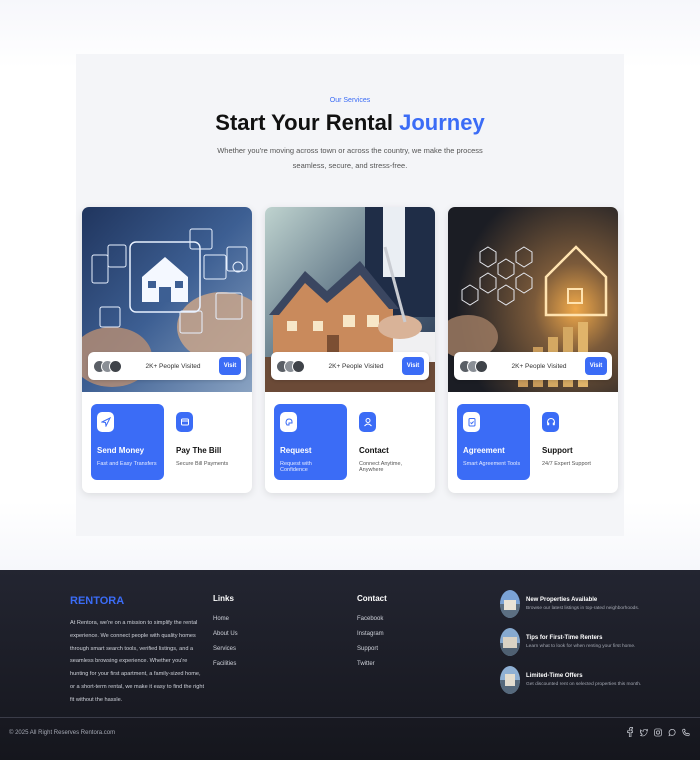  I want to click on footer-contact-list: Facebook Instagram Support Twitter, so click(370, 646).